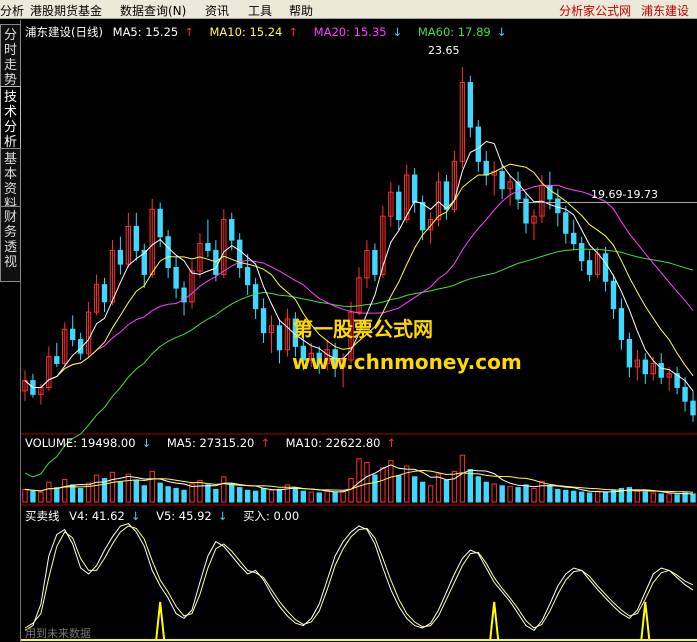 The width and height of the screenshot is (697, 642). I want to click on menu-data-query: 数据查询(N), so click(153, 10).